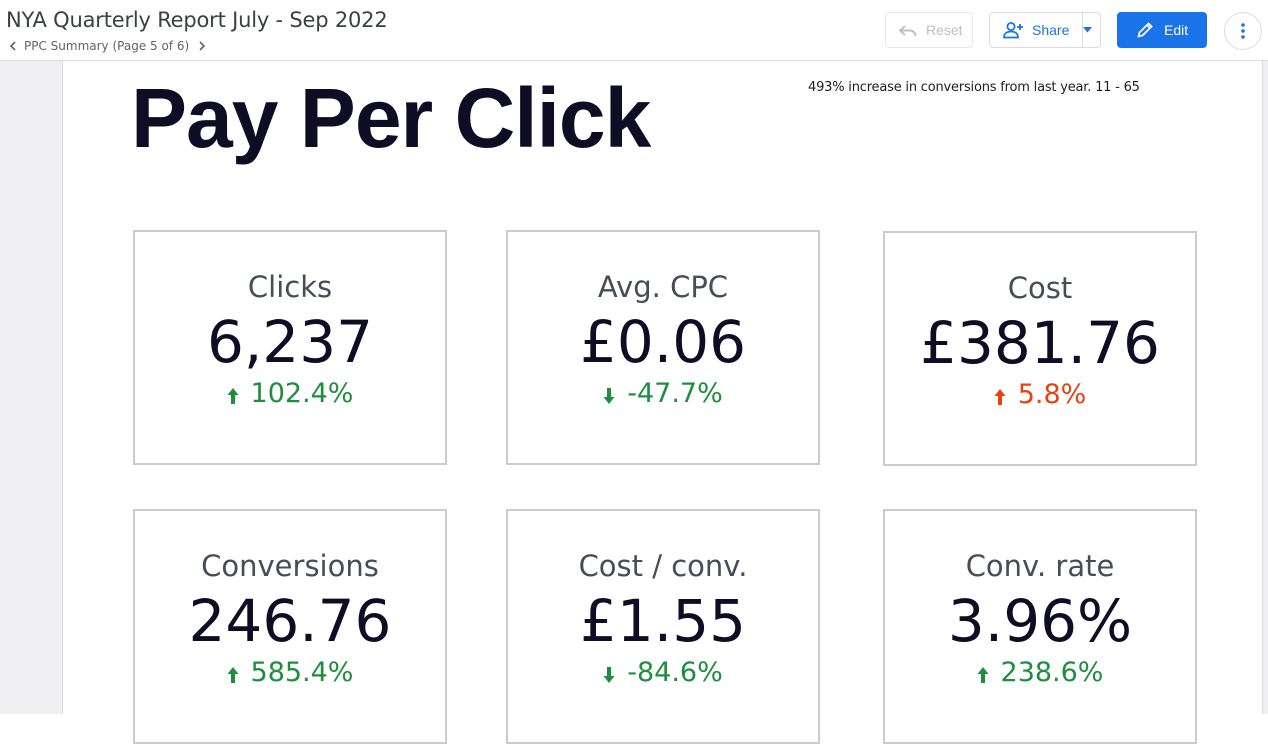 This screenshot has height=744, width=1268. I want to click on more-vert-icon, so click(1243, 31).